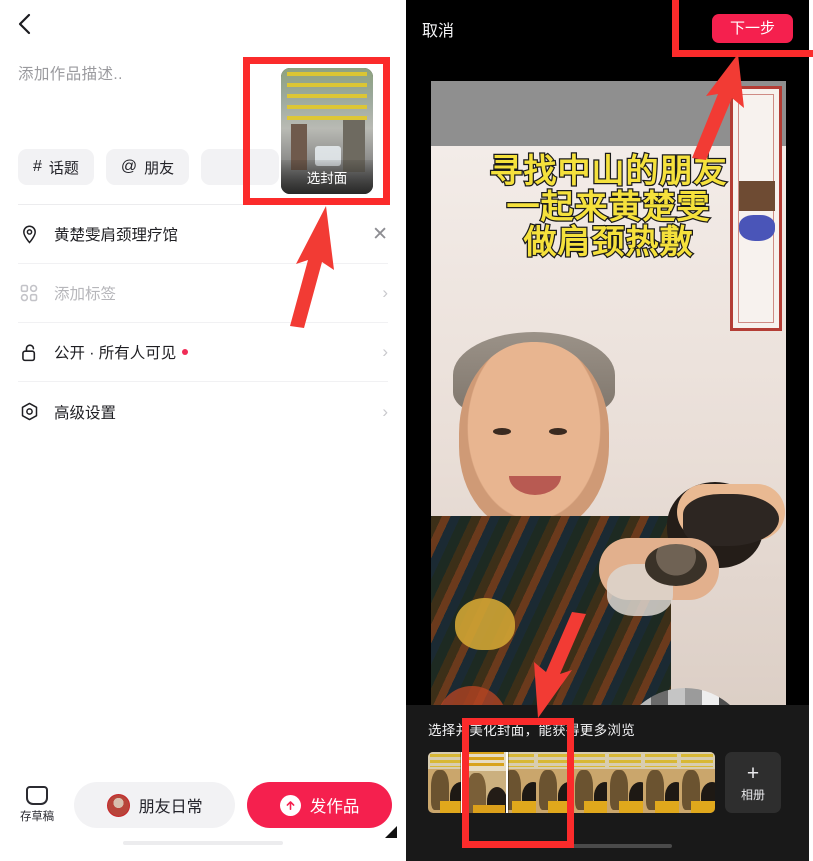 The image size is (813, 861). I want to click on cover-select-label: 选封面, so click(327, 177).